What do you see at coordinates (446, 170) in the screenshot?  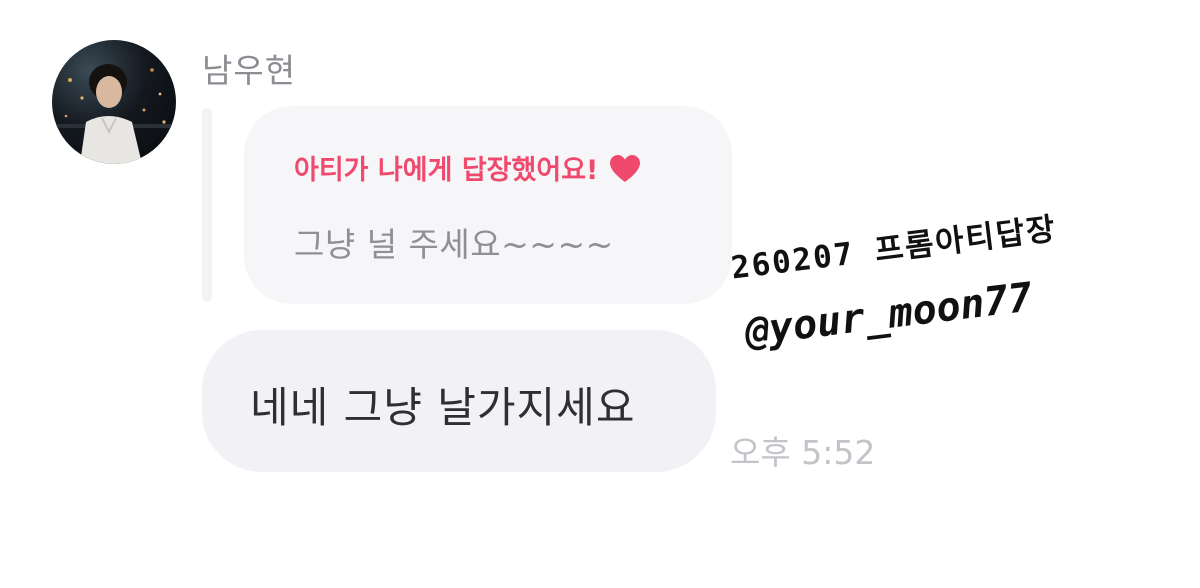 I see `reply-notice-label: 아티가 나에게 답장했어요!` at bounding box center [446, 170].